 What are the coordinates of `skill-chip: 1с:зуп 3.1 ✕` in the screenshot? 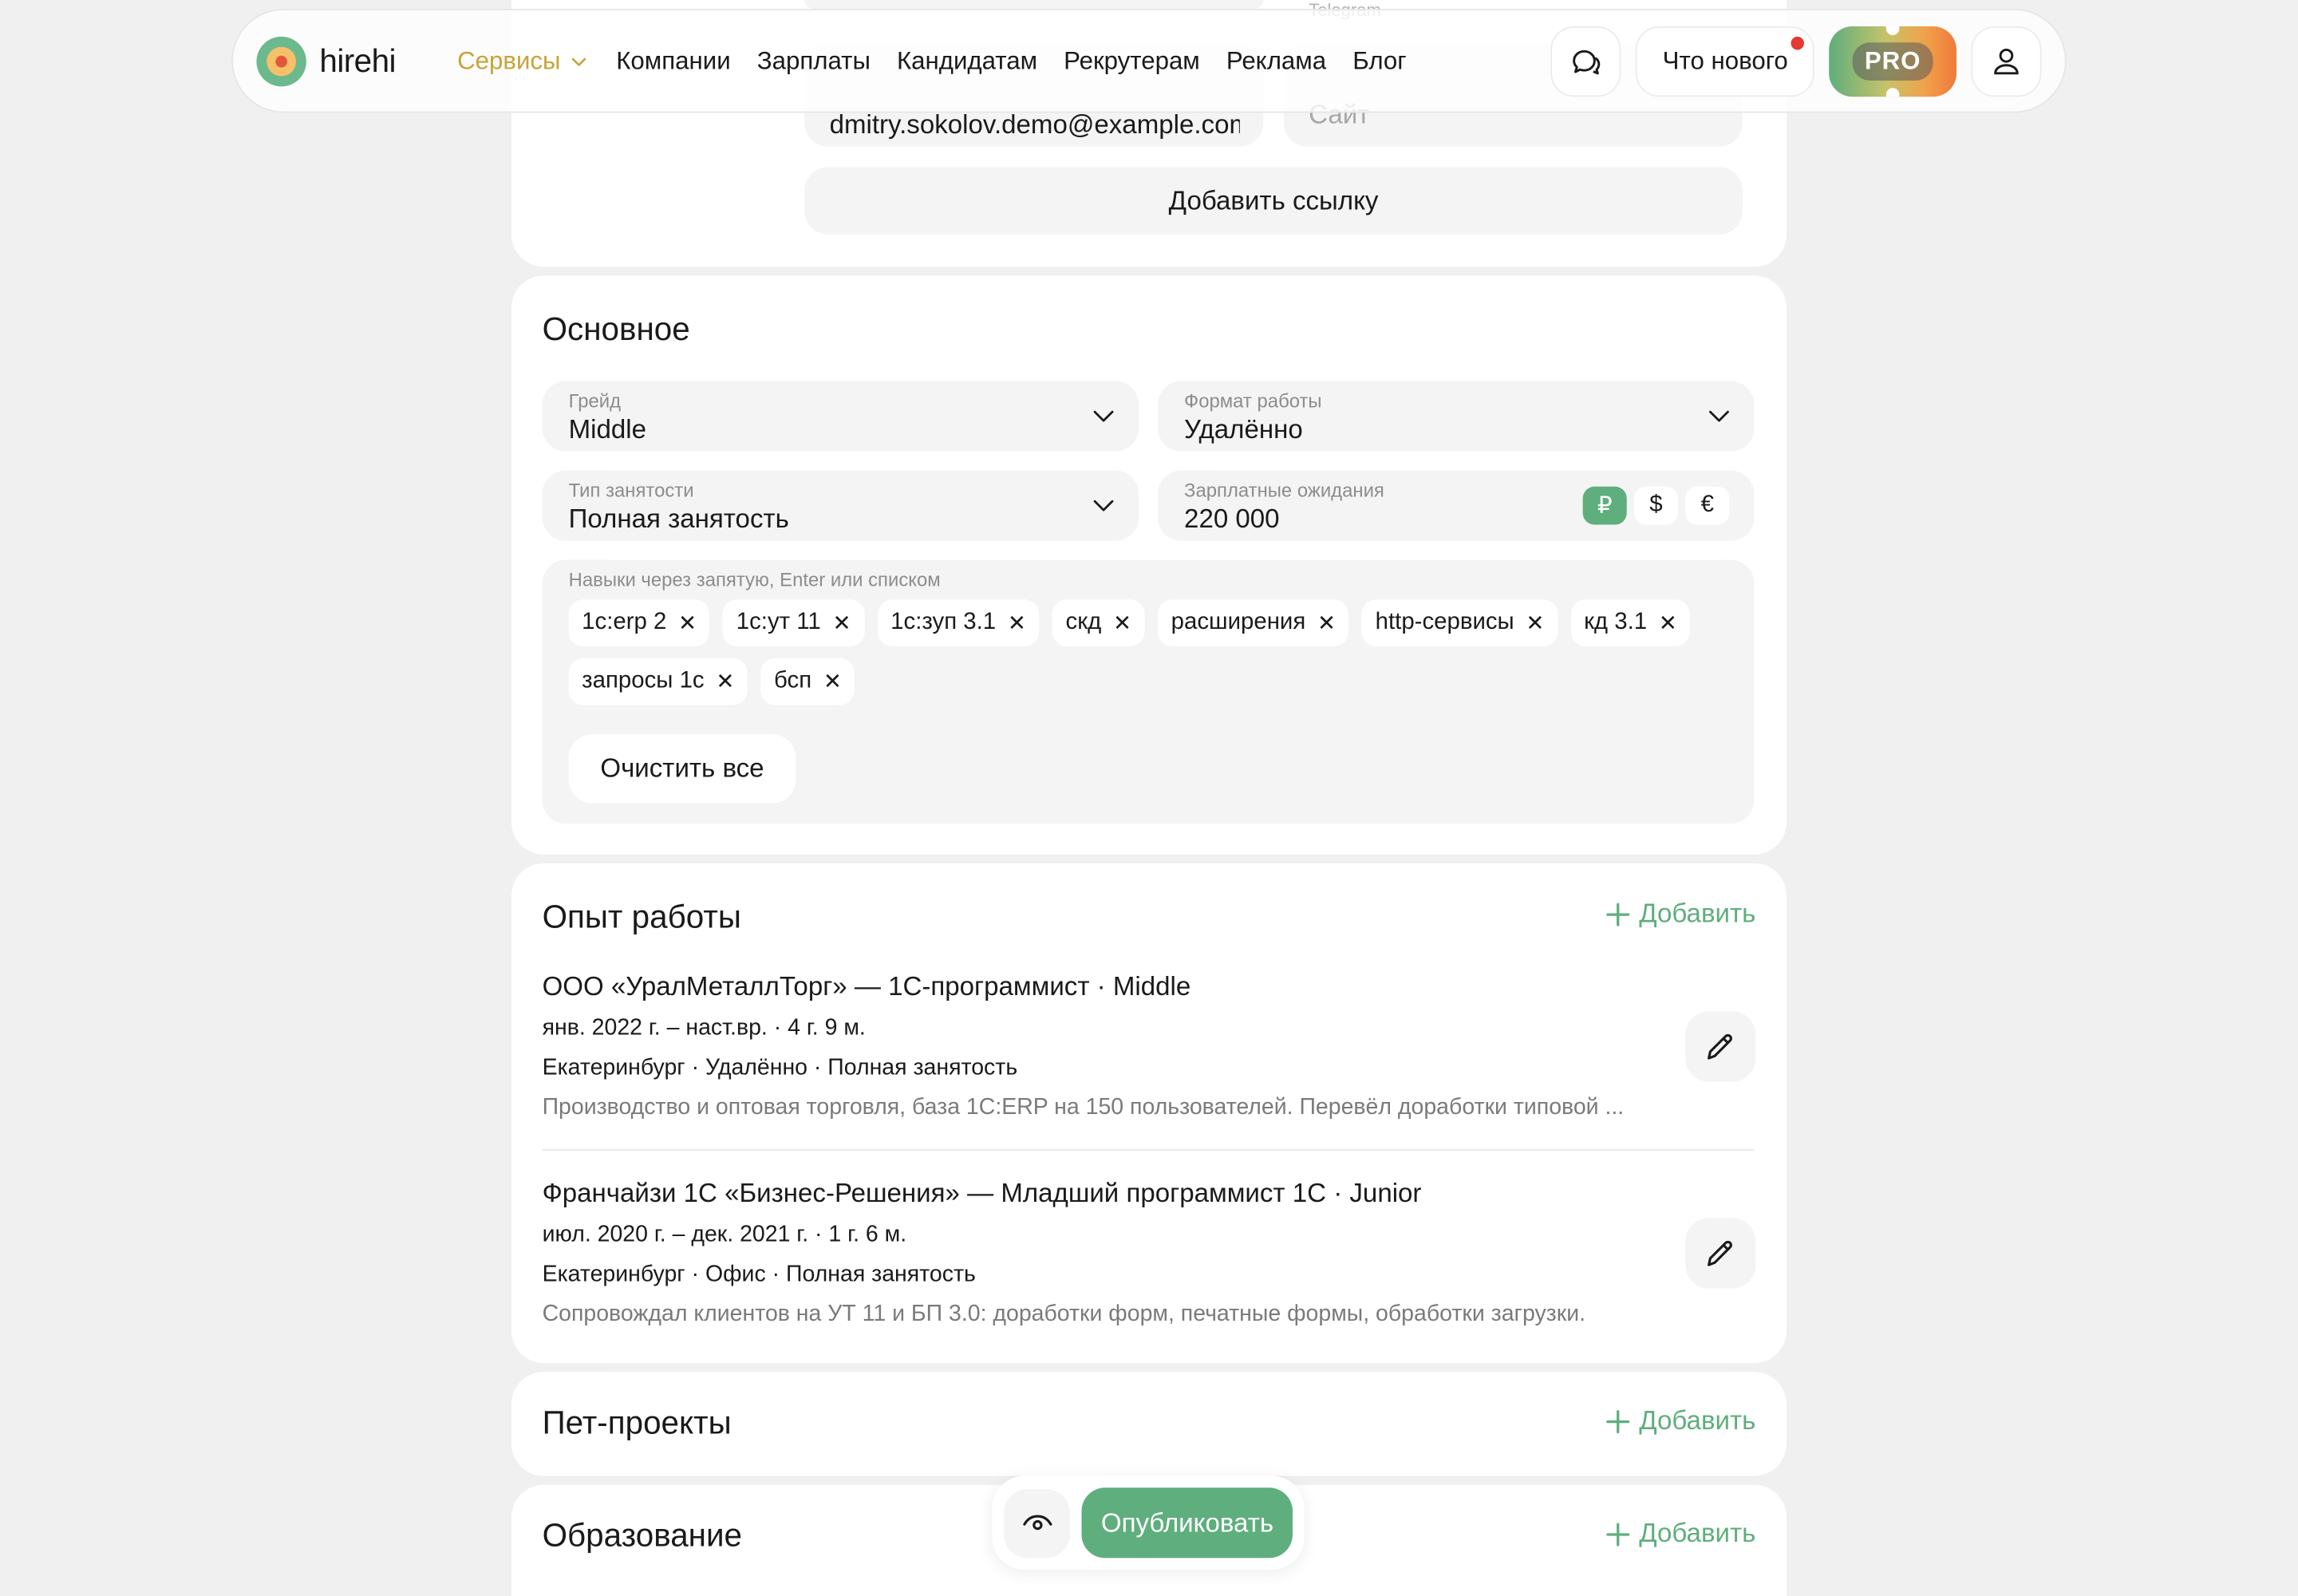 It's located at (959, 622).